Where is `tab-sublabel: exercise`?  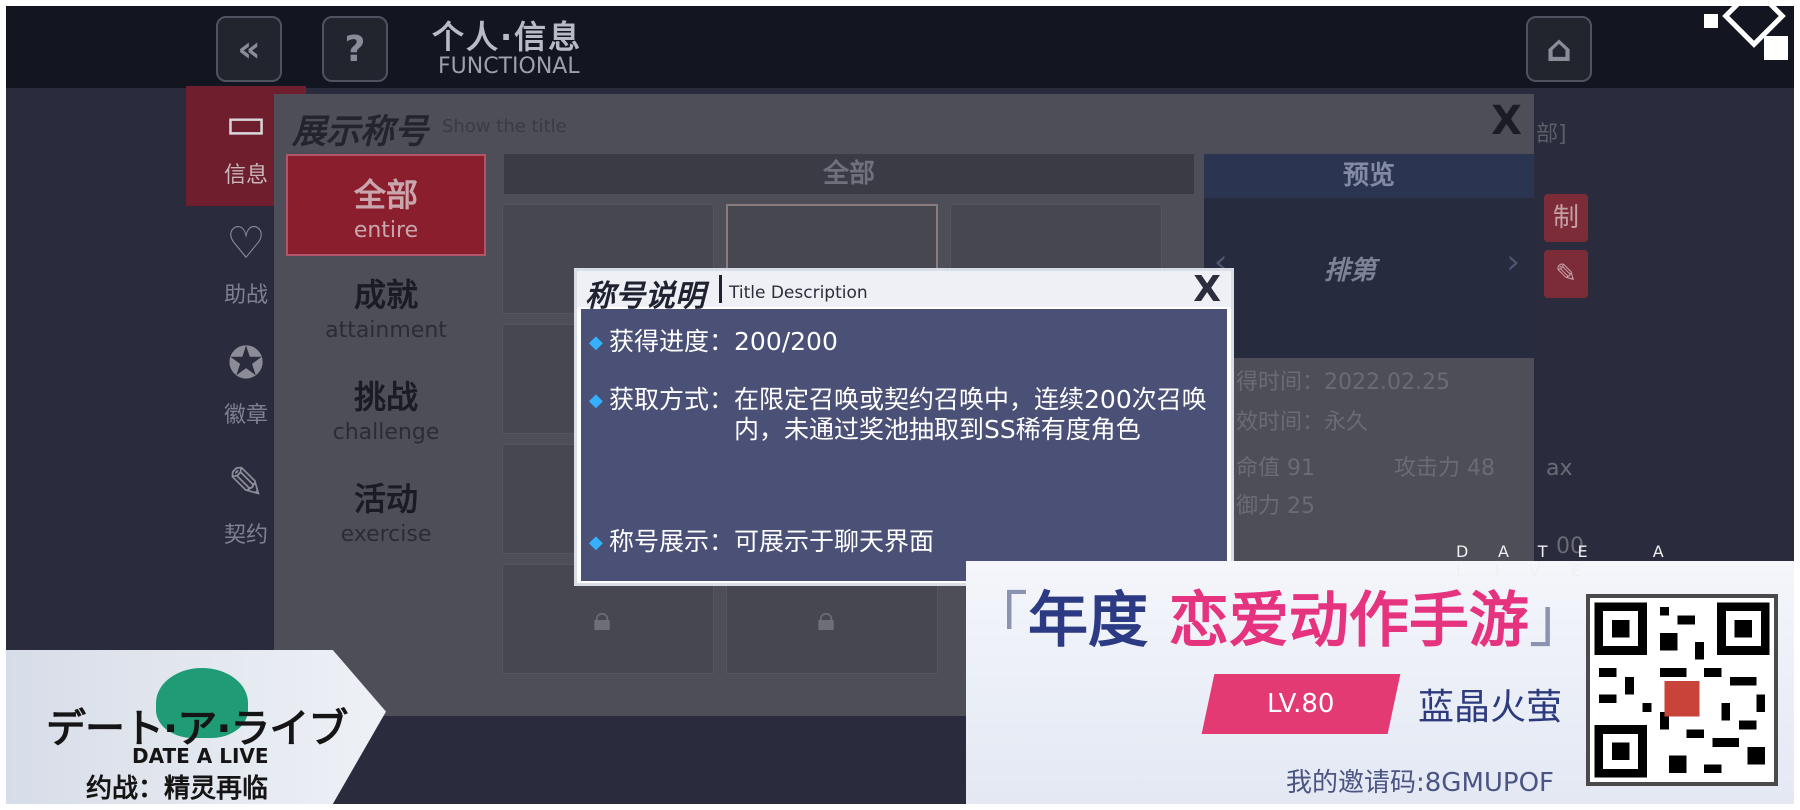 tab-sublabel: exercise is located at coordinates (386, 534).